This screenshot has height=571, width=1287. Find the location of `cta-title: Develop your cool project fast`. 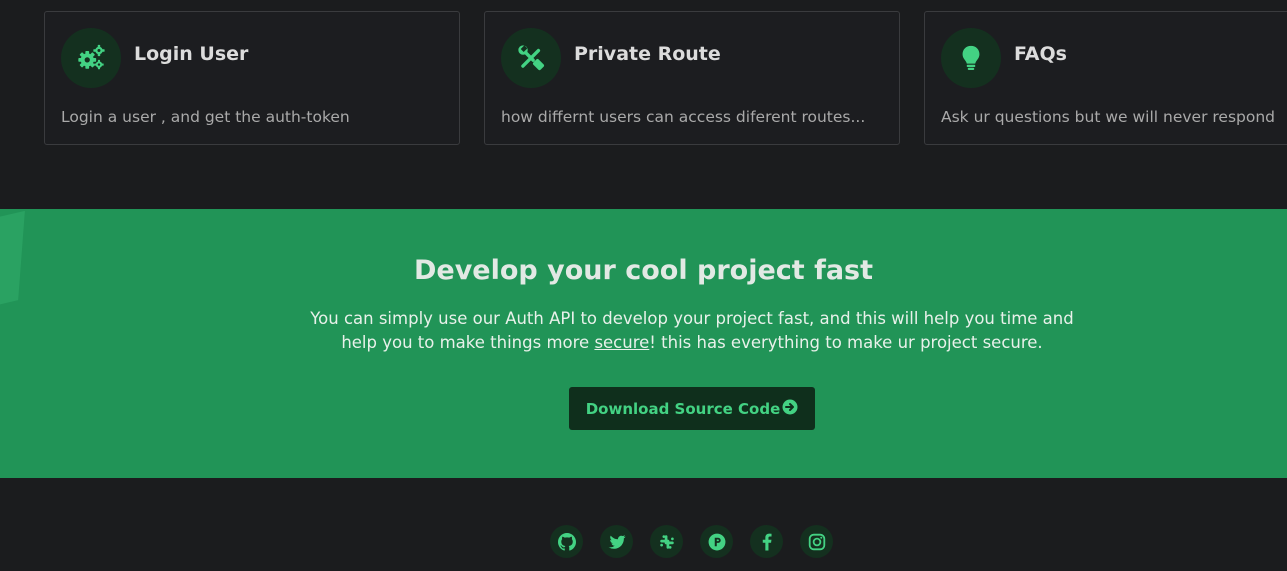

cta-title: Develop your cool project fast is located at coordinates (643, 270).